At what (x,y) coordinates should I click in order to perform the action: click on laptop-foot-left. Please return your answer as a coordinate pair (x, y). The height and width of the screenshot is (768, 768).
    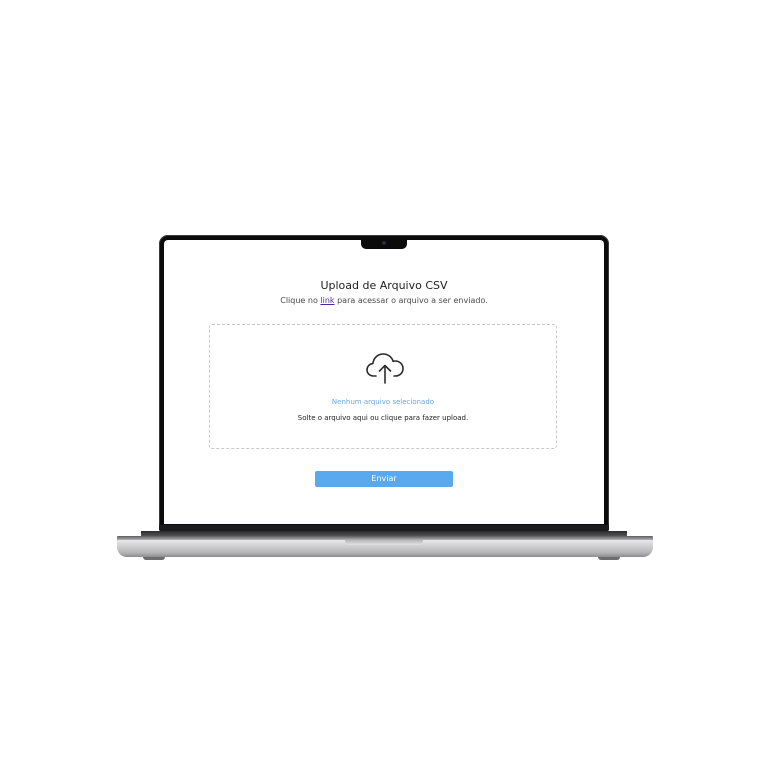
    Looking at the image, I should click on (154, 558).